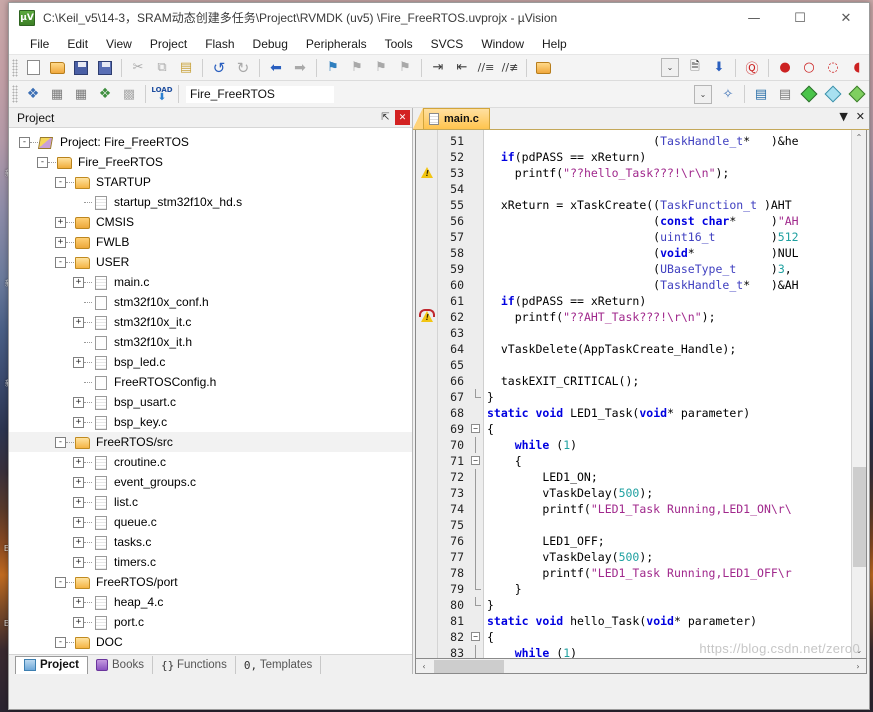 Image resolution: width=873 pixels, height=712 pixels. What do you see at coordinates (728, 94) in the screenshot?
I see `target-options-icon: ✧` at bounding box center [728, 94].